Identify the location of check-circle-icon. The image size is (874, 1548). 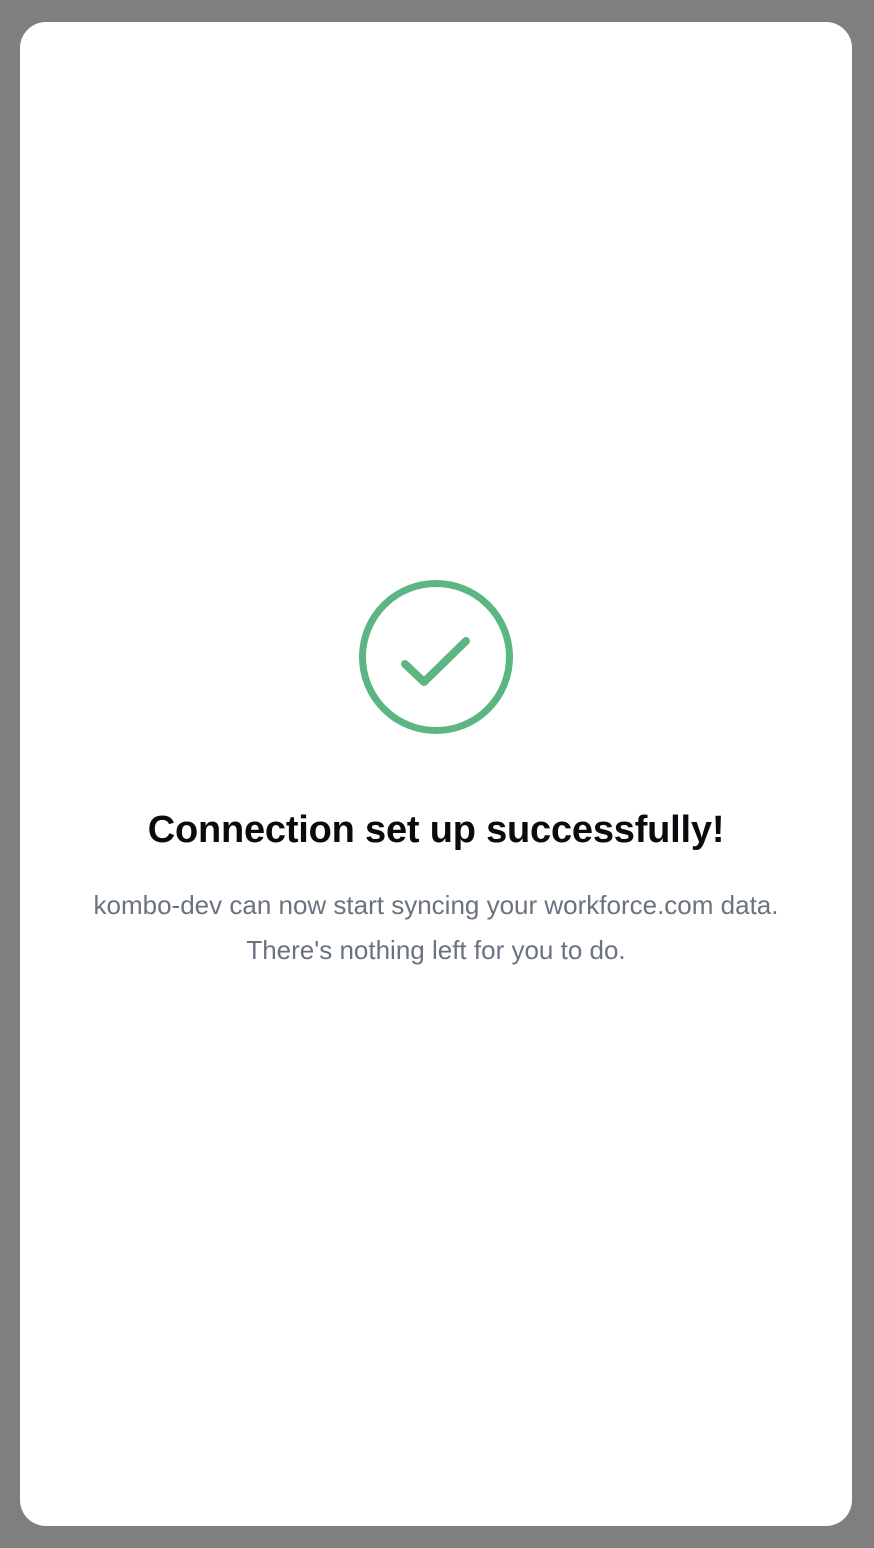
(436, 657).